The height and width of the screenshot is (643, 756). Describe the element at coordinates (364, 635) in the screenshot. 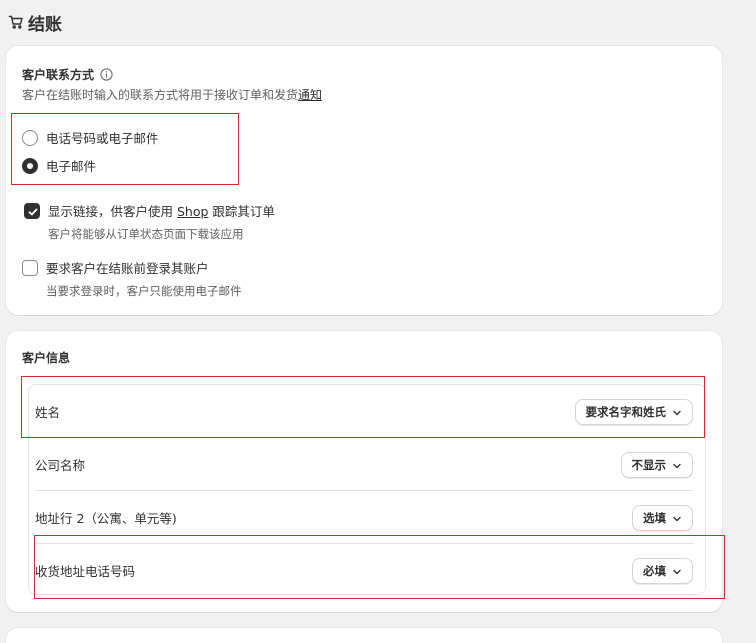

I see `next-section-card` at that location.